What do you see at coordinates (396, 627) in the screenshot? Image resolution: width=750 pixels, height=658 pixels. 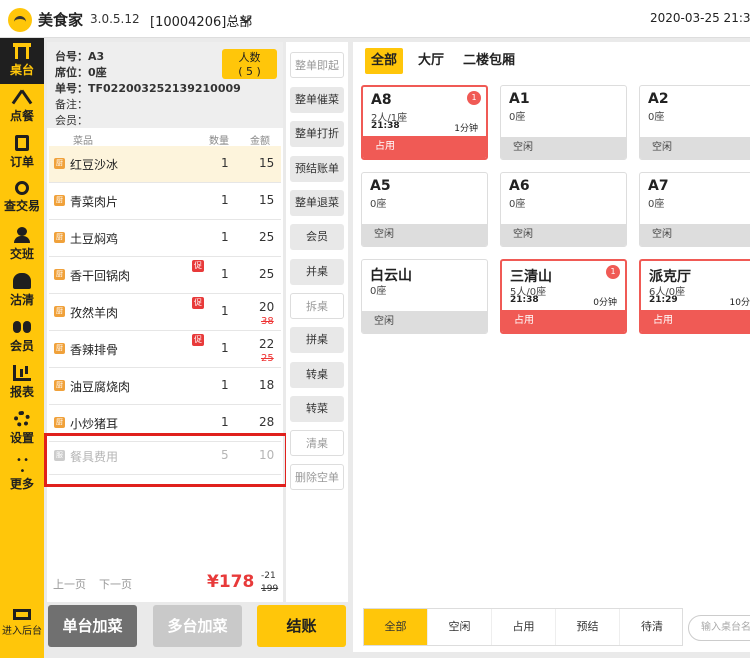 I see `filter-all: 全部` at bounding box center [396, 627].